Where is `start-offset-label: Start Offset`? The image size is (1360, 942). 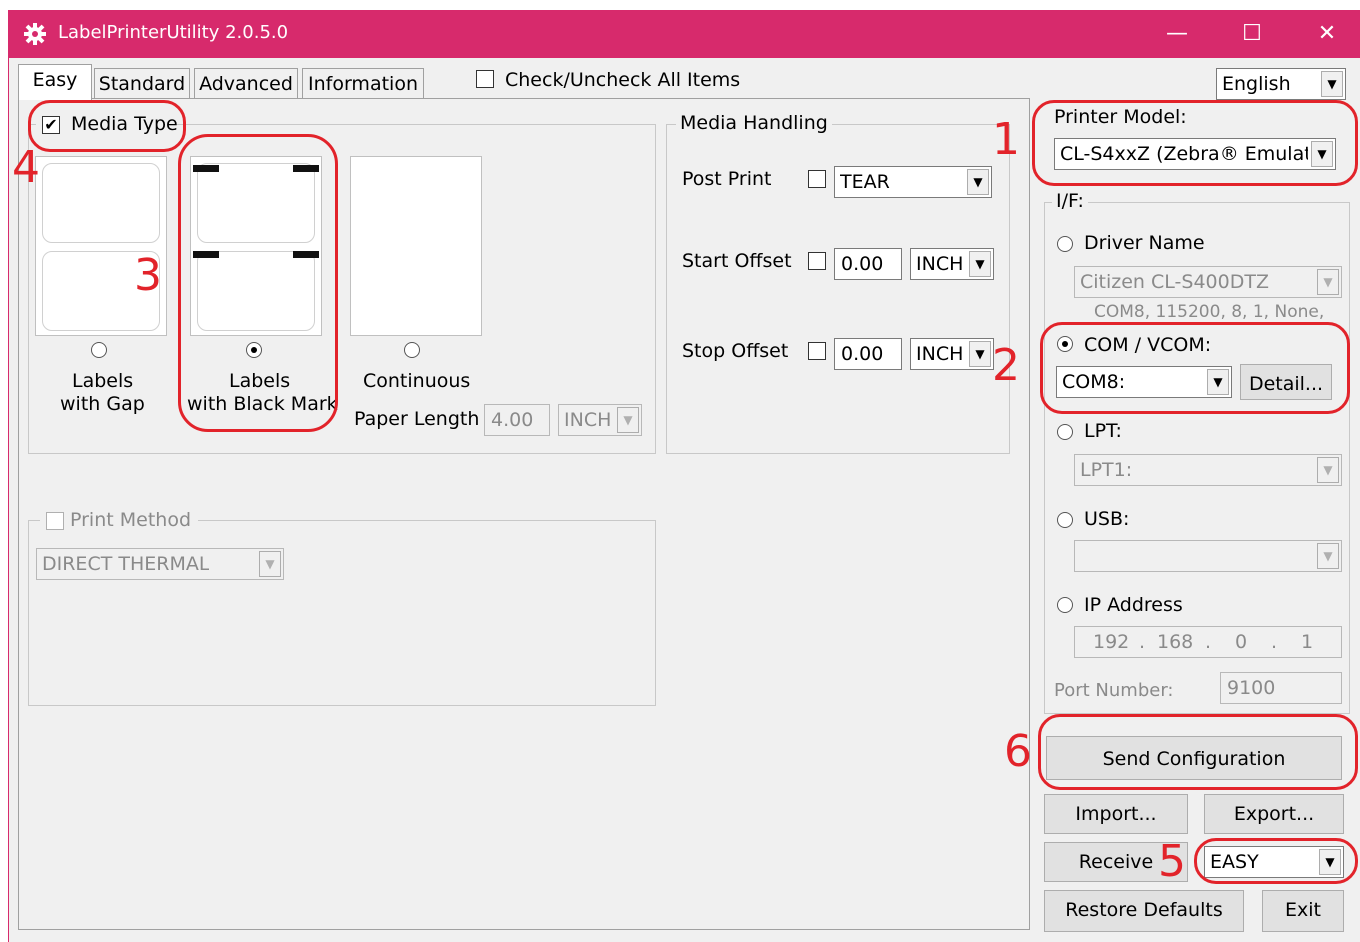
start-offset-label: Start Offset is located at coordinates (737, 261).